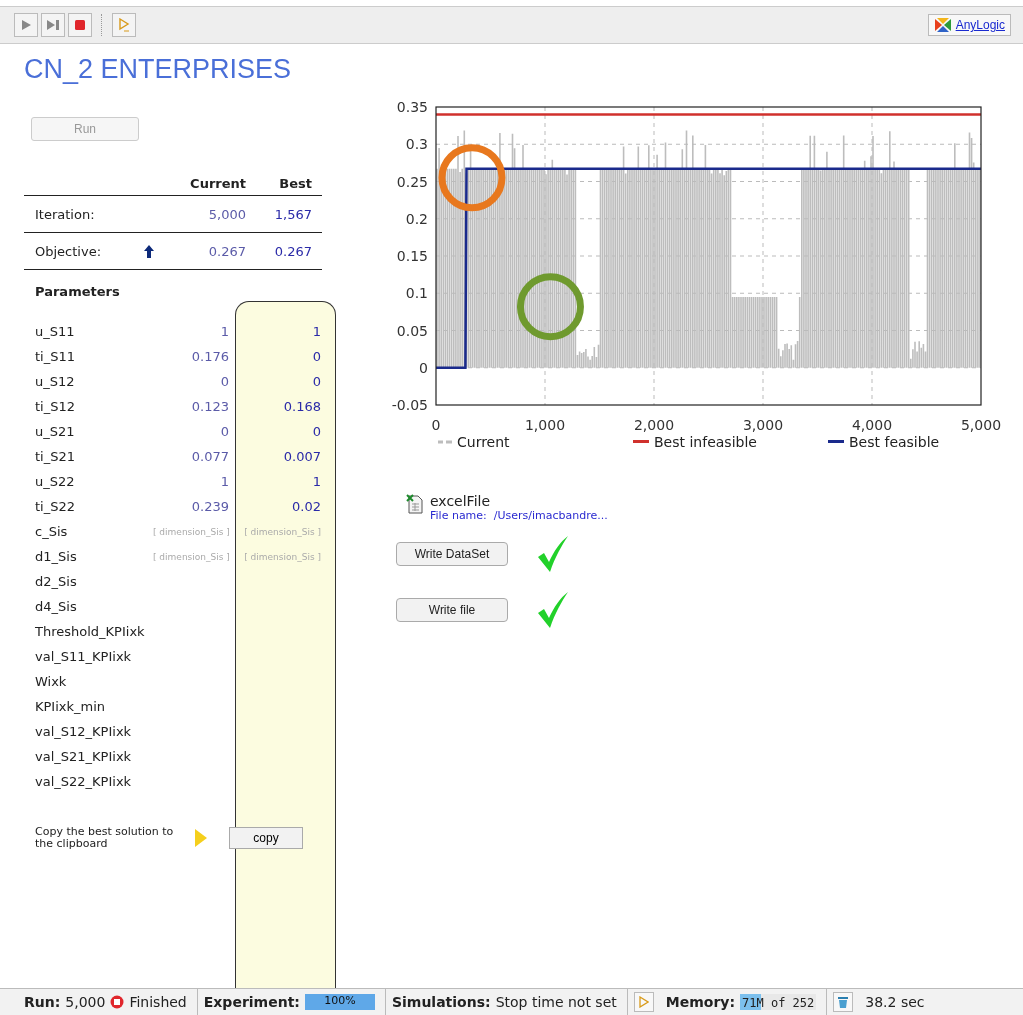  Describe the element at coordinates (84, 731) in the screenshot. I see `parameter-name: val_S12_KPIixk` at that location.